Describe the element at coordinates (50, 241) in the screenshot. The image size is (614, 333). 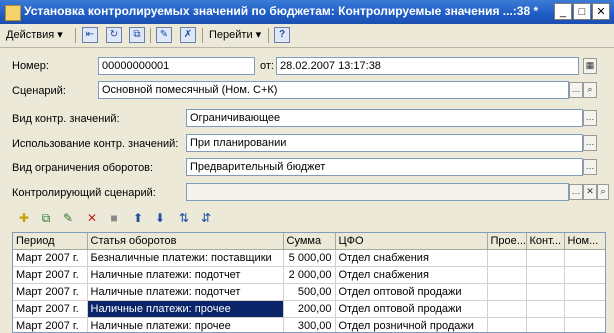
I see `column-header-period: Период` at that location.